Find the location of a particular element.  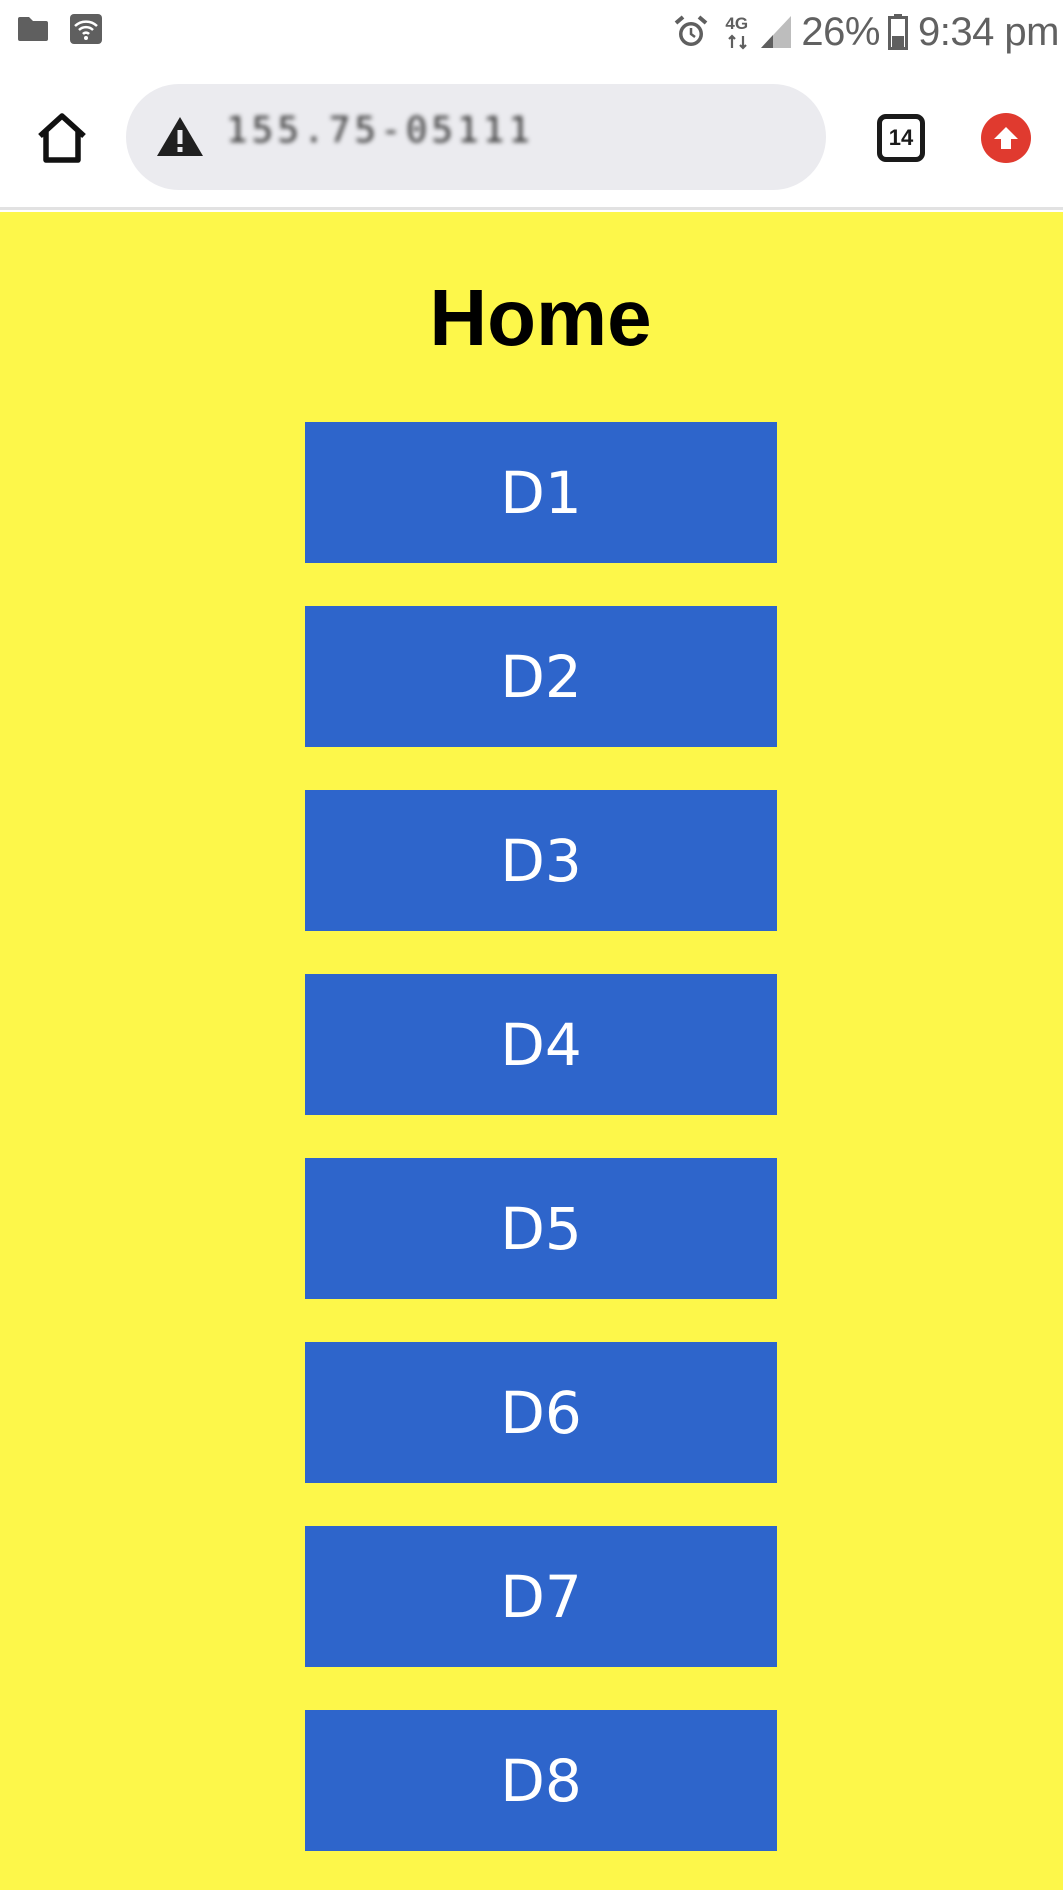

d3-button: D3 is located at coordinates (541, 860).